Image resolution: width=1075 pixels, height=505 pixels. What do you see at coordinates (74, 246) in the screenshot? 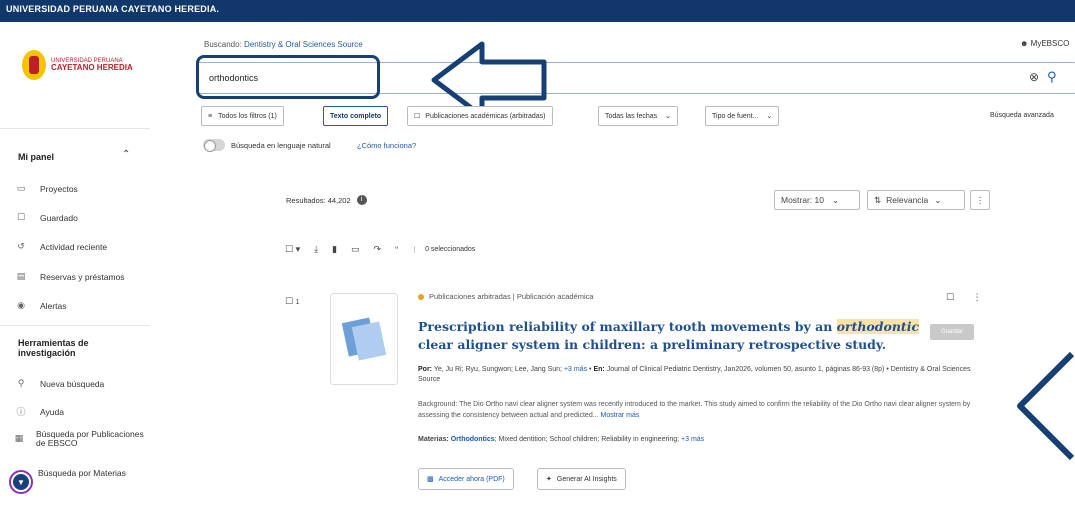
I see `sidebar-item-label: Actividad reciente` at bounding box center [74, 246].